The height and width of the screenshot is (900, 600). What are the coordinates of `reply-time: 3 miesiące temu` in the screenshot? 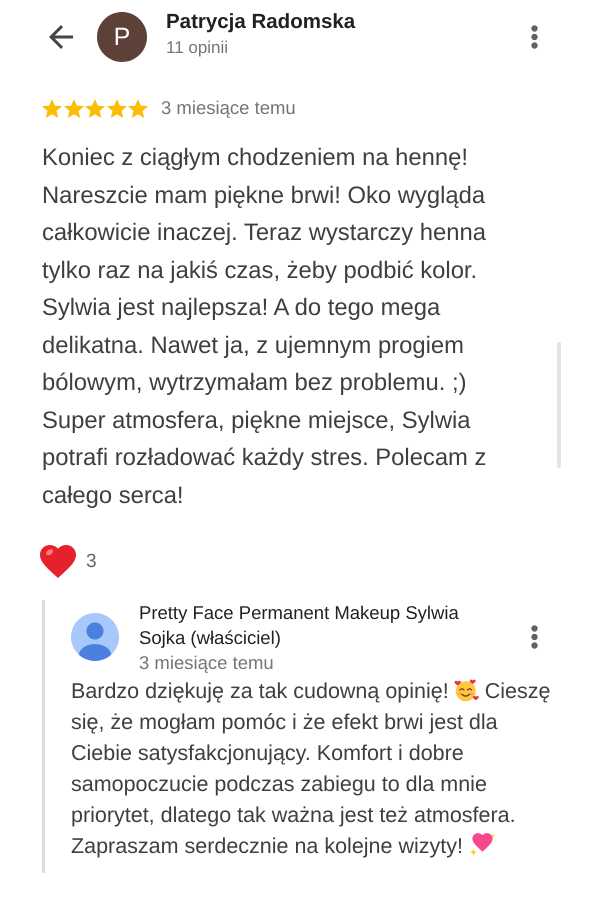 It's located at (206, 663).